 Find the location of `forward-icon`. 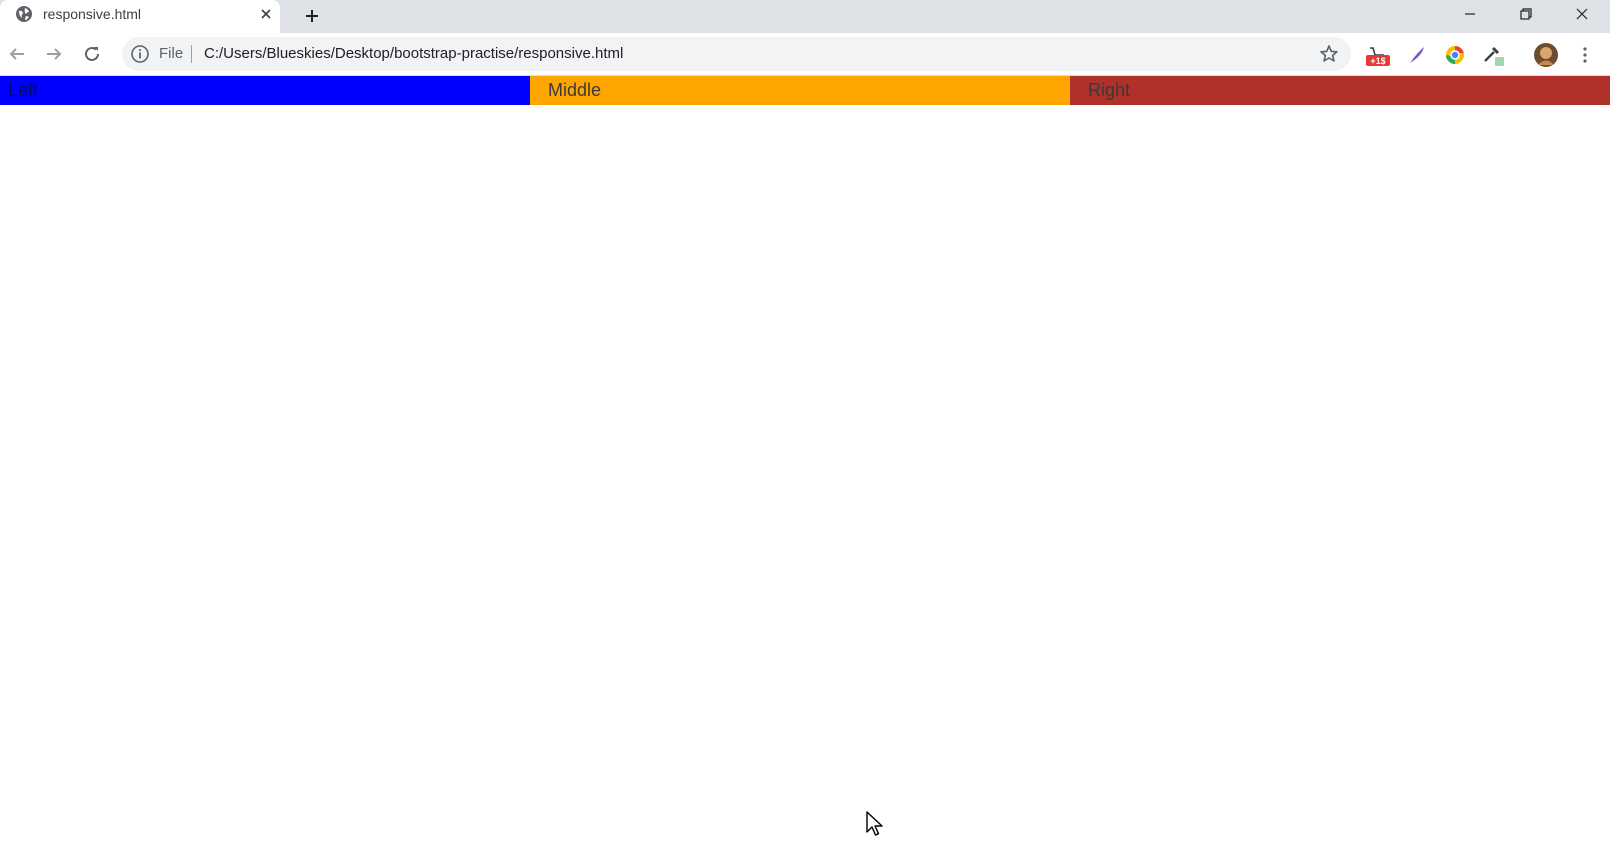

forward-icon is located at coordinates (54, 54).